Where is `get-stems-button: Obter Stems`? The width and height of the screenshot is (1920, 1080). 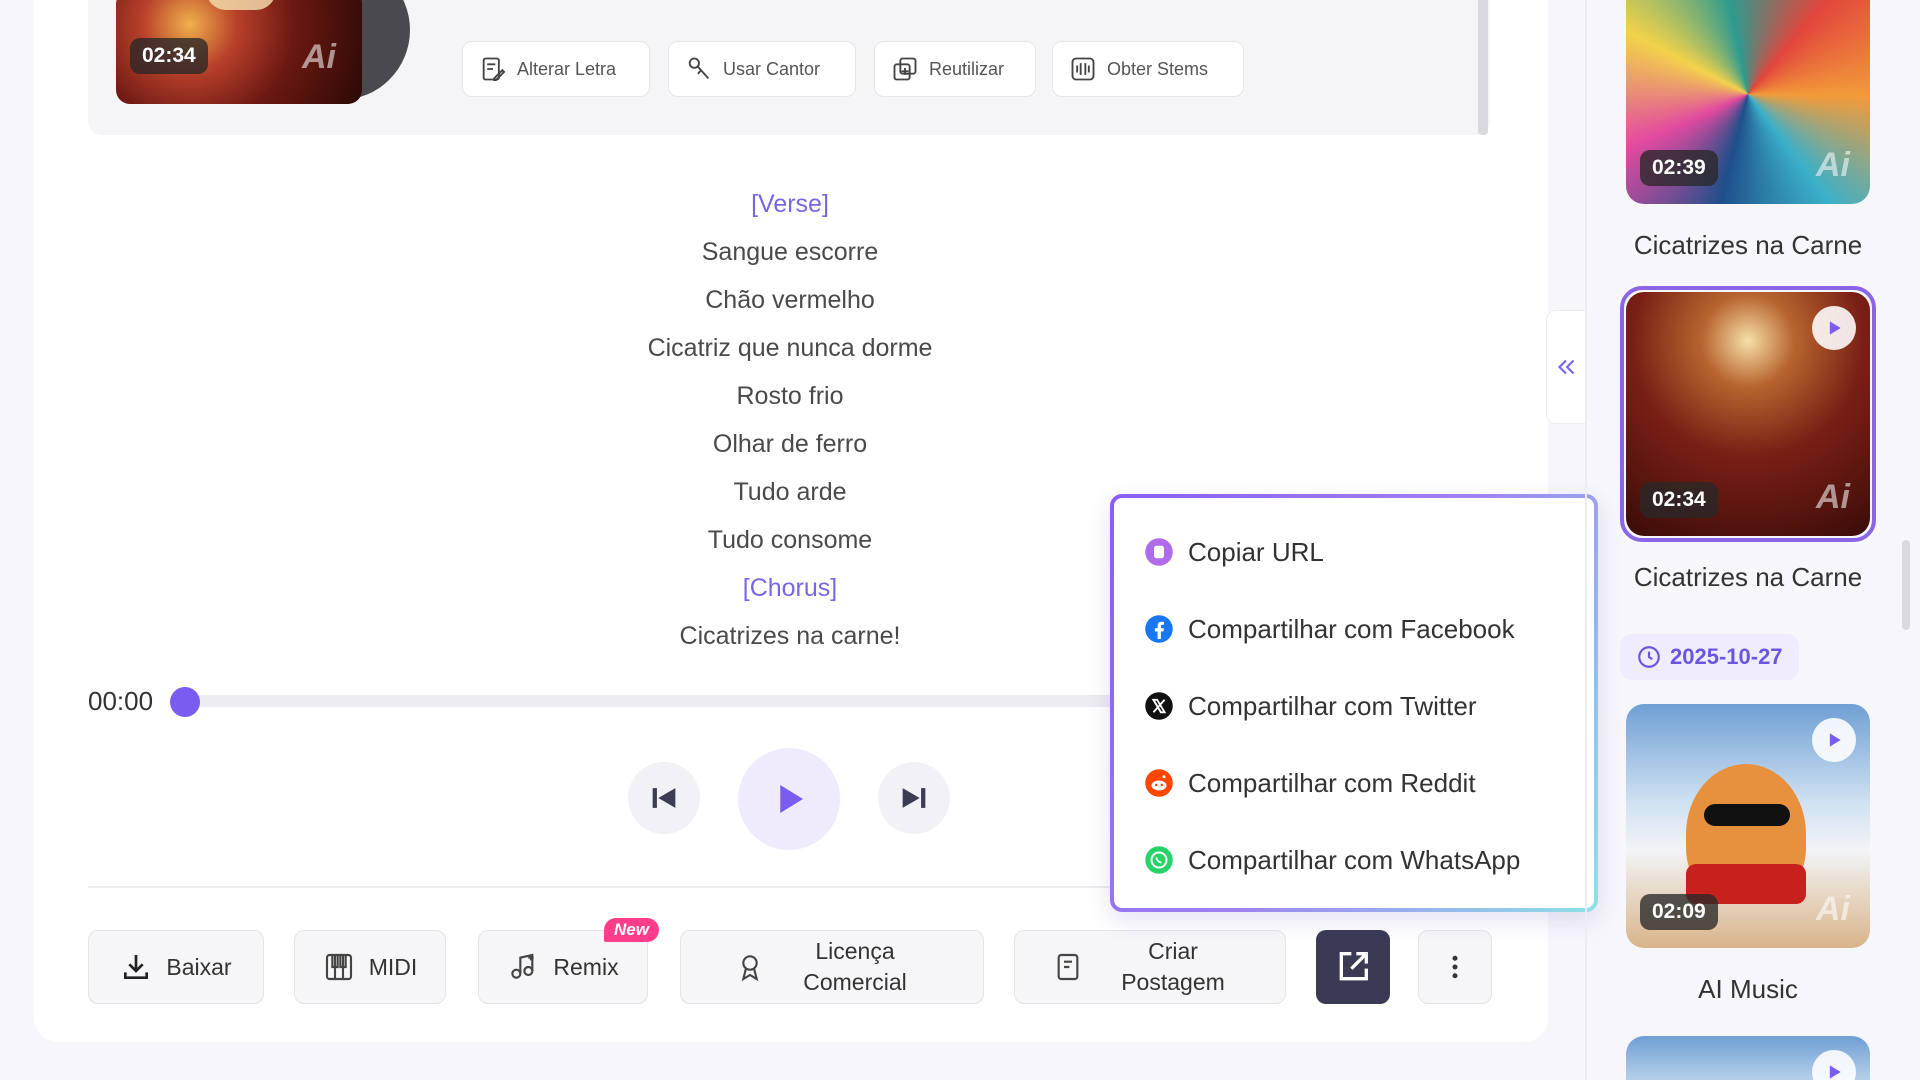 get-stems-button: Obter Stems is located at coordinates (1148, 69).